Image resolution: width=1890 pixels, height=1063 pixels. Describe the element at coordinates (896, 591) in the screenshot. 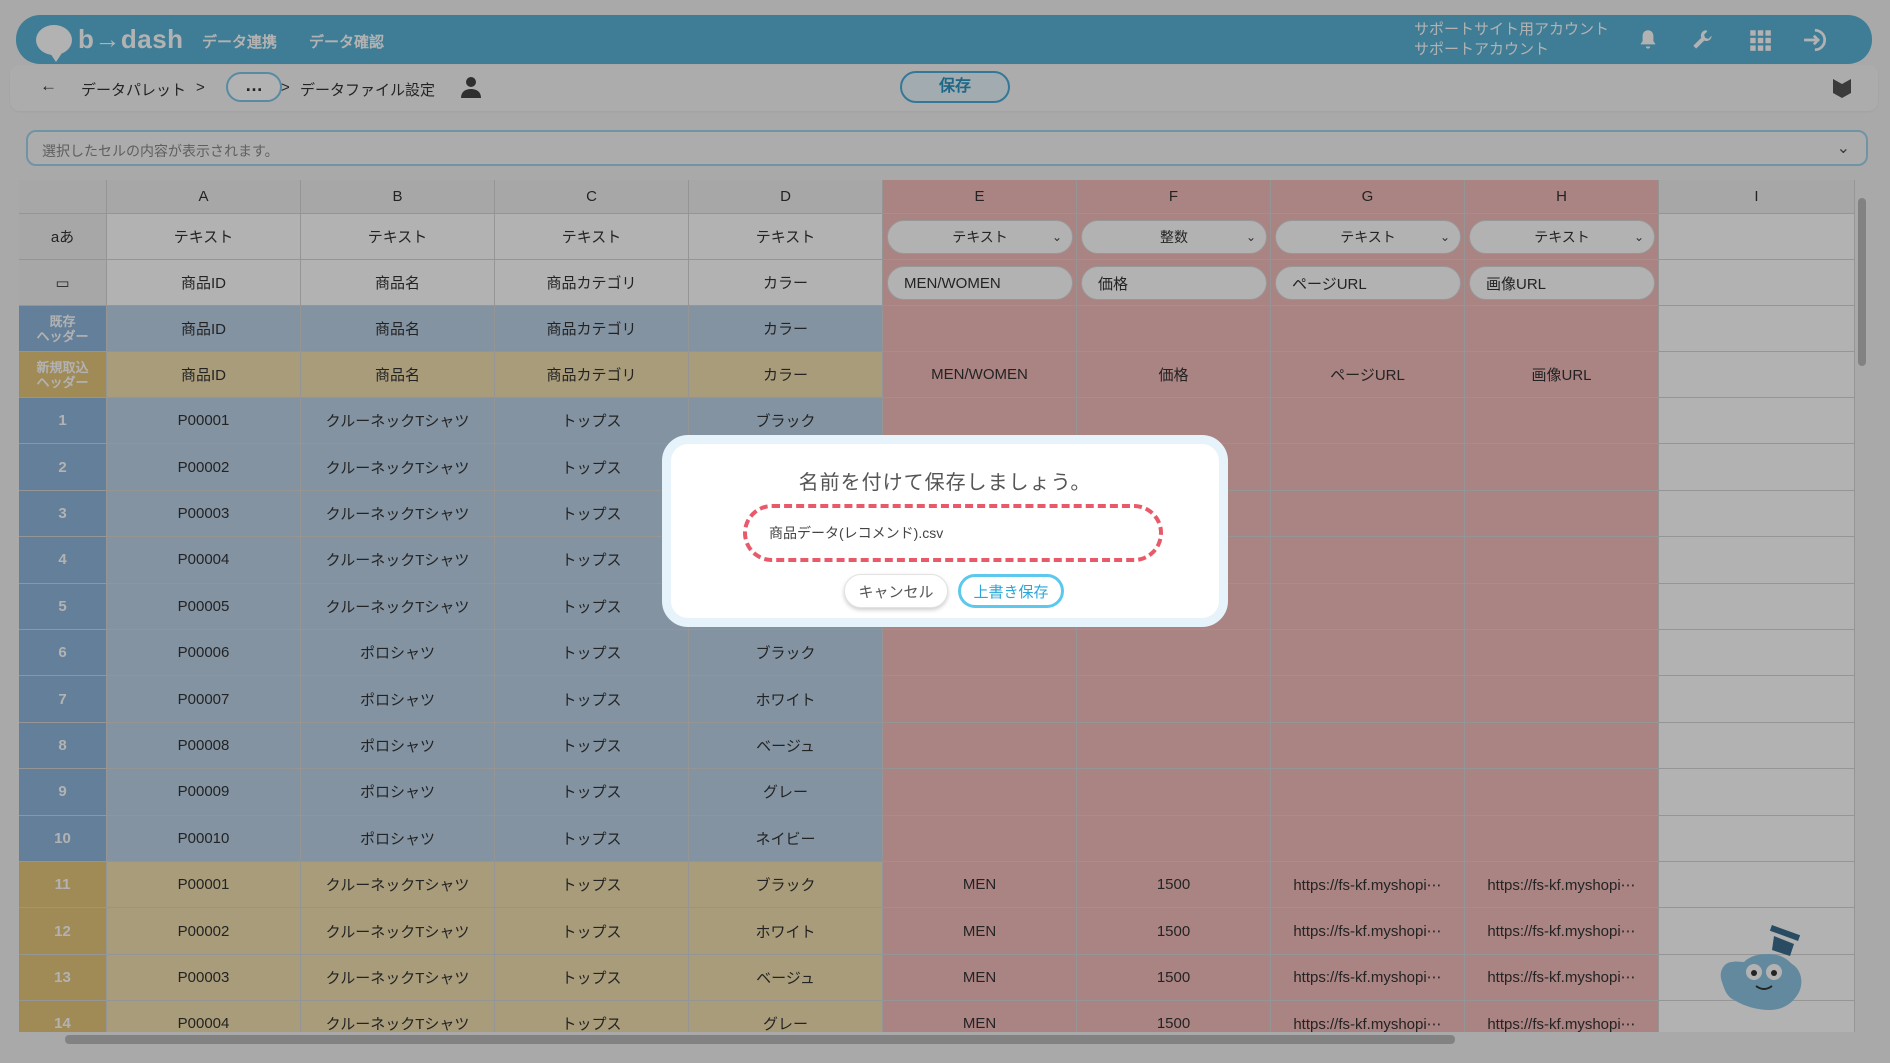

I see `cancel-button: キャンセル` at that location.